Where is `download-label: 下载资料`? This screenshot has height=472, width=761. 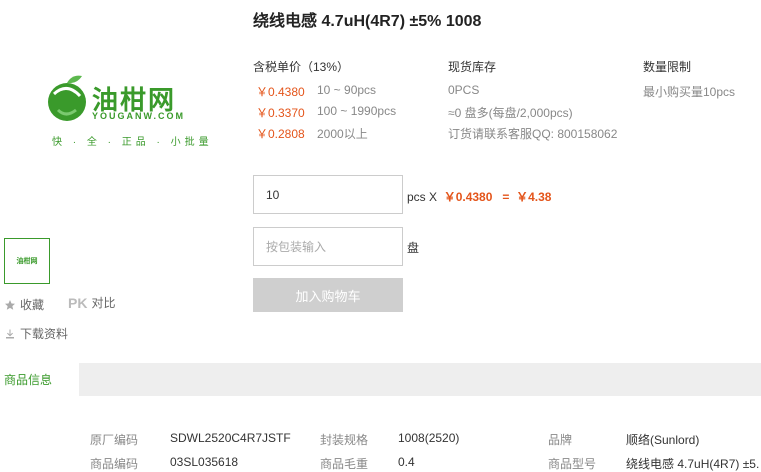
download-label: 下载资料 is located at coordinates (44, 334).